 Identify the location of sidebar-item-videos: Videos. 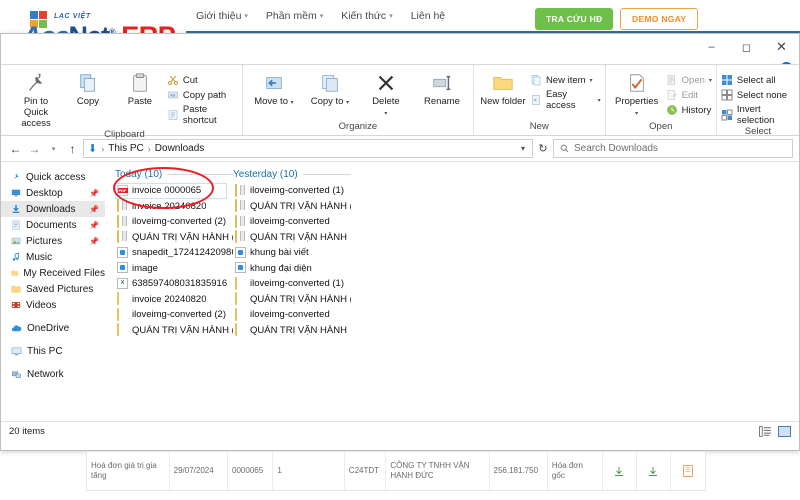
(53, 305).